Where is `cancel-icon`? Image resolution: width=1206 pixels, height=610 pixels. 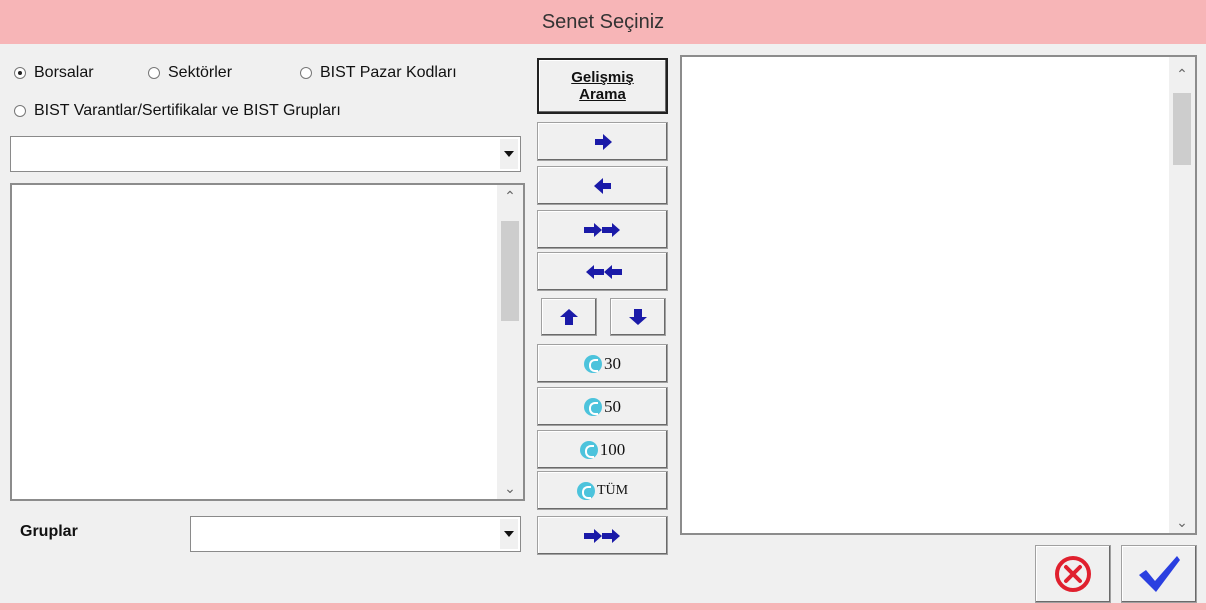 cancel-icon is located at coordinates (1073, 574).